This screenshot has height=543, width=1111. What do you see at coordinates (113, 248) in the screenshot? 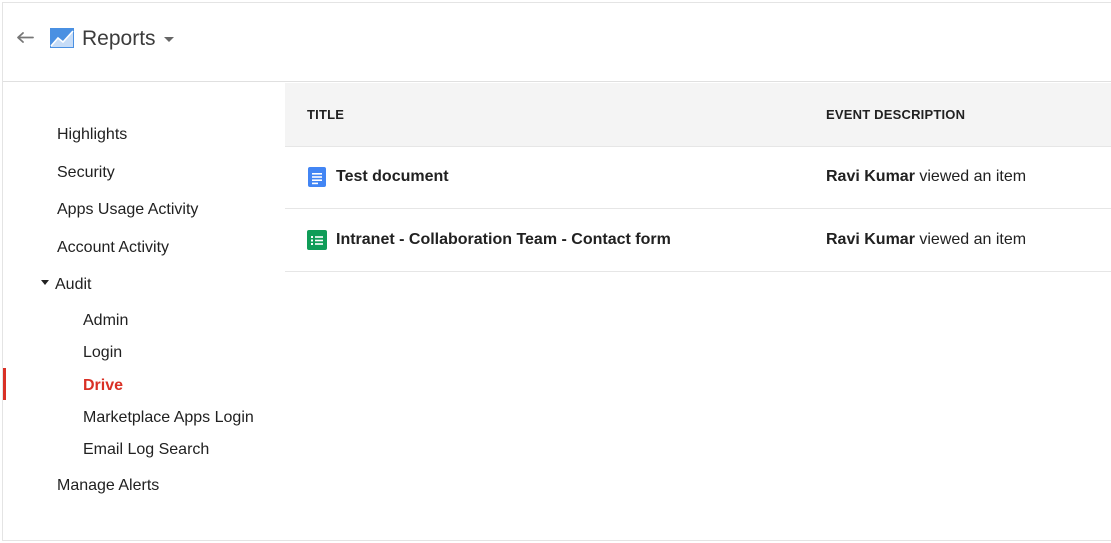
I see `sidebar-item-account-activity: Account Activity` at bounding box center [113, 248].